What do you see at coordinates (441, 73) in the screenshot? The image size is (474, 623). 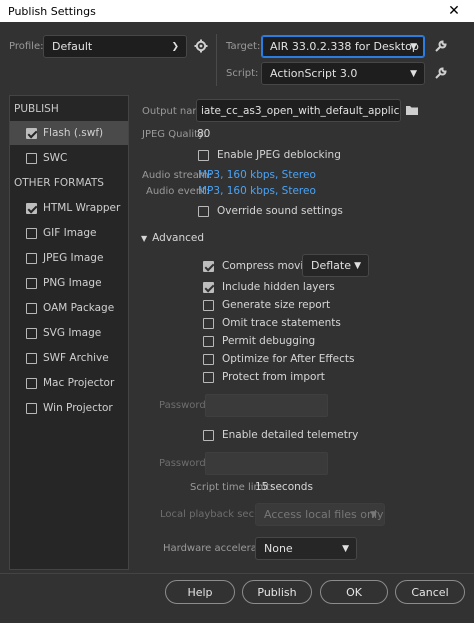 I see `script-settings-wrench-icon` at bounding box center [441, 73].